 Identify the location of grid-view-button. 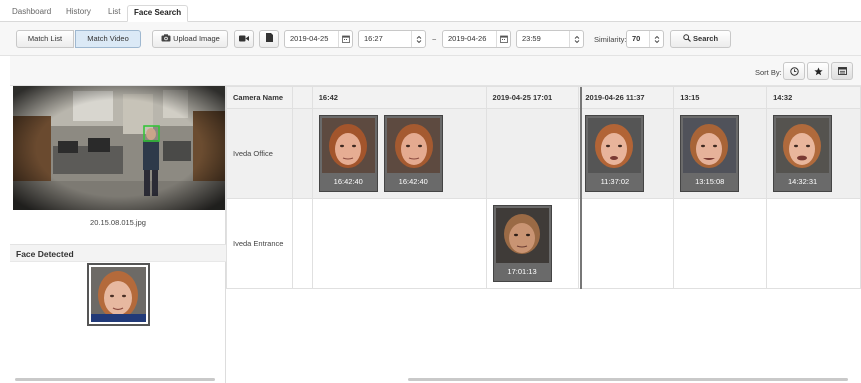
(842, 71).